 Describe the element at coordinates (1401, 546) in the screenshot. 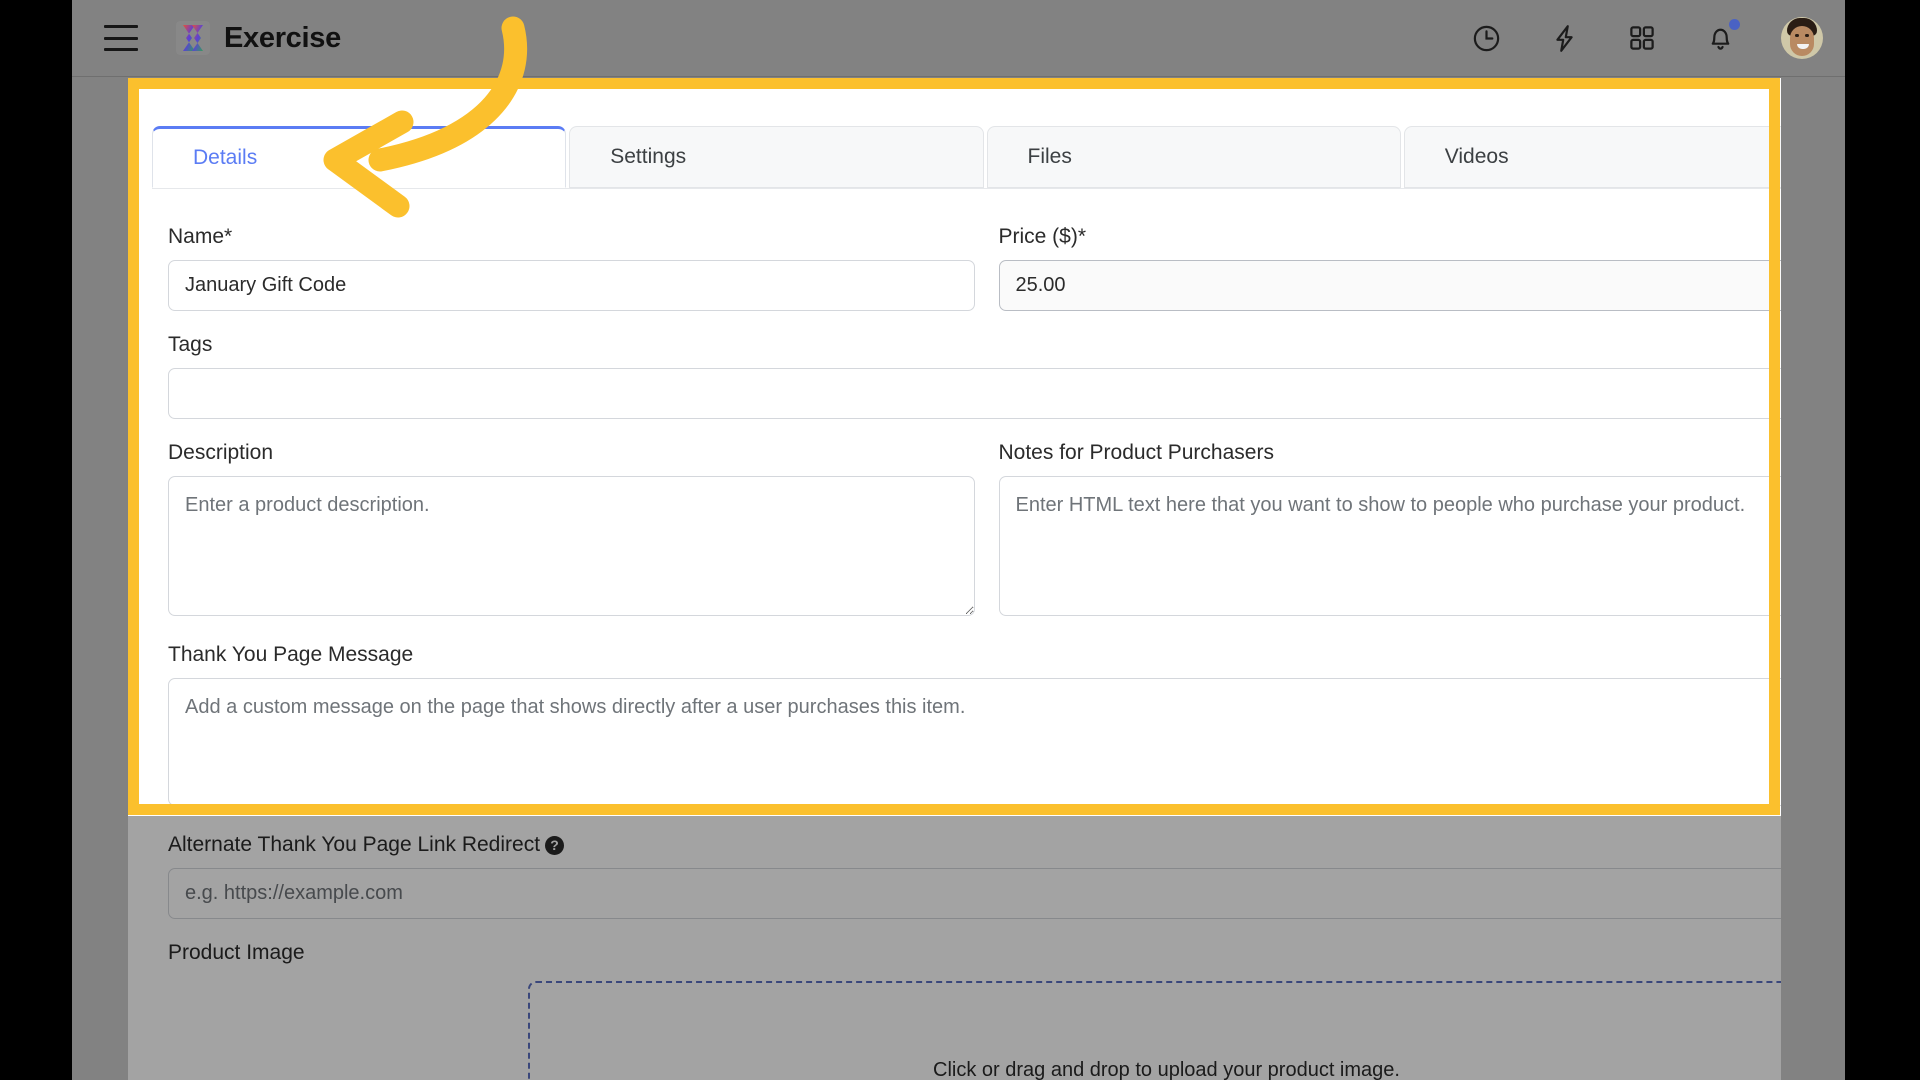

I see `notes-textarea` at that location.